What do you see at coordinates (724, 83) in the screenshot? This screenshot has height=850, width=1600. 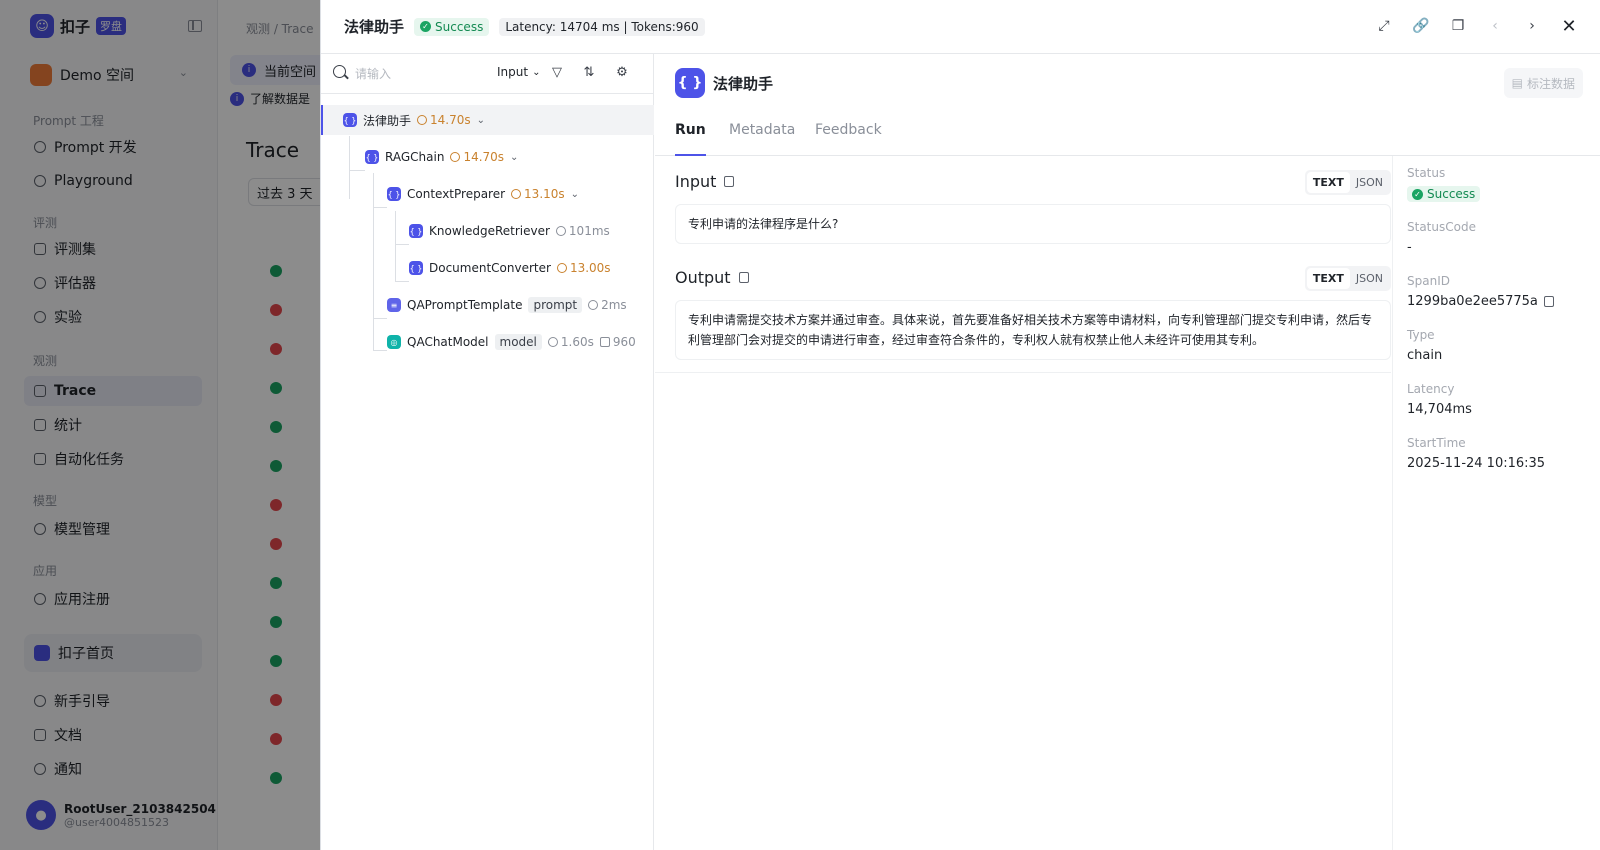 I see `span-header: { } 法律助手` at bounding box center [724, 83].